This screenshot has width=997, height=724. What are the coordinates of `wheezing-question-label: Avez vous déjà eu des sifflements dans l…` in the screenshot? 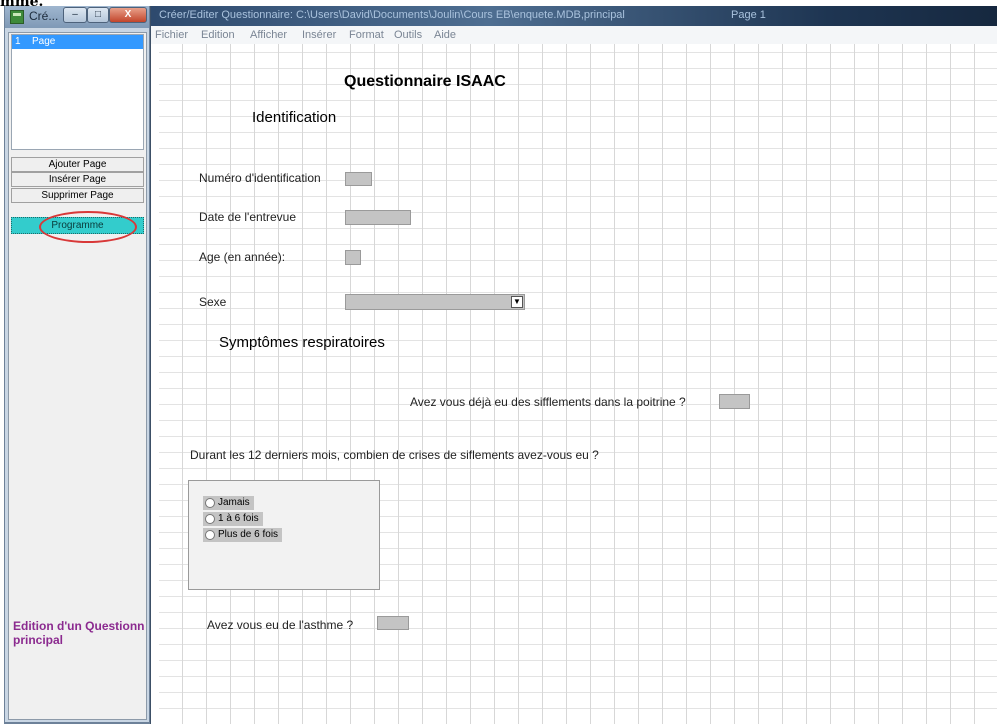 It's located at (548, 402).